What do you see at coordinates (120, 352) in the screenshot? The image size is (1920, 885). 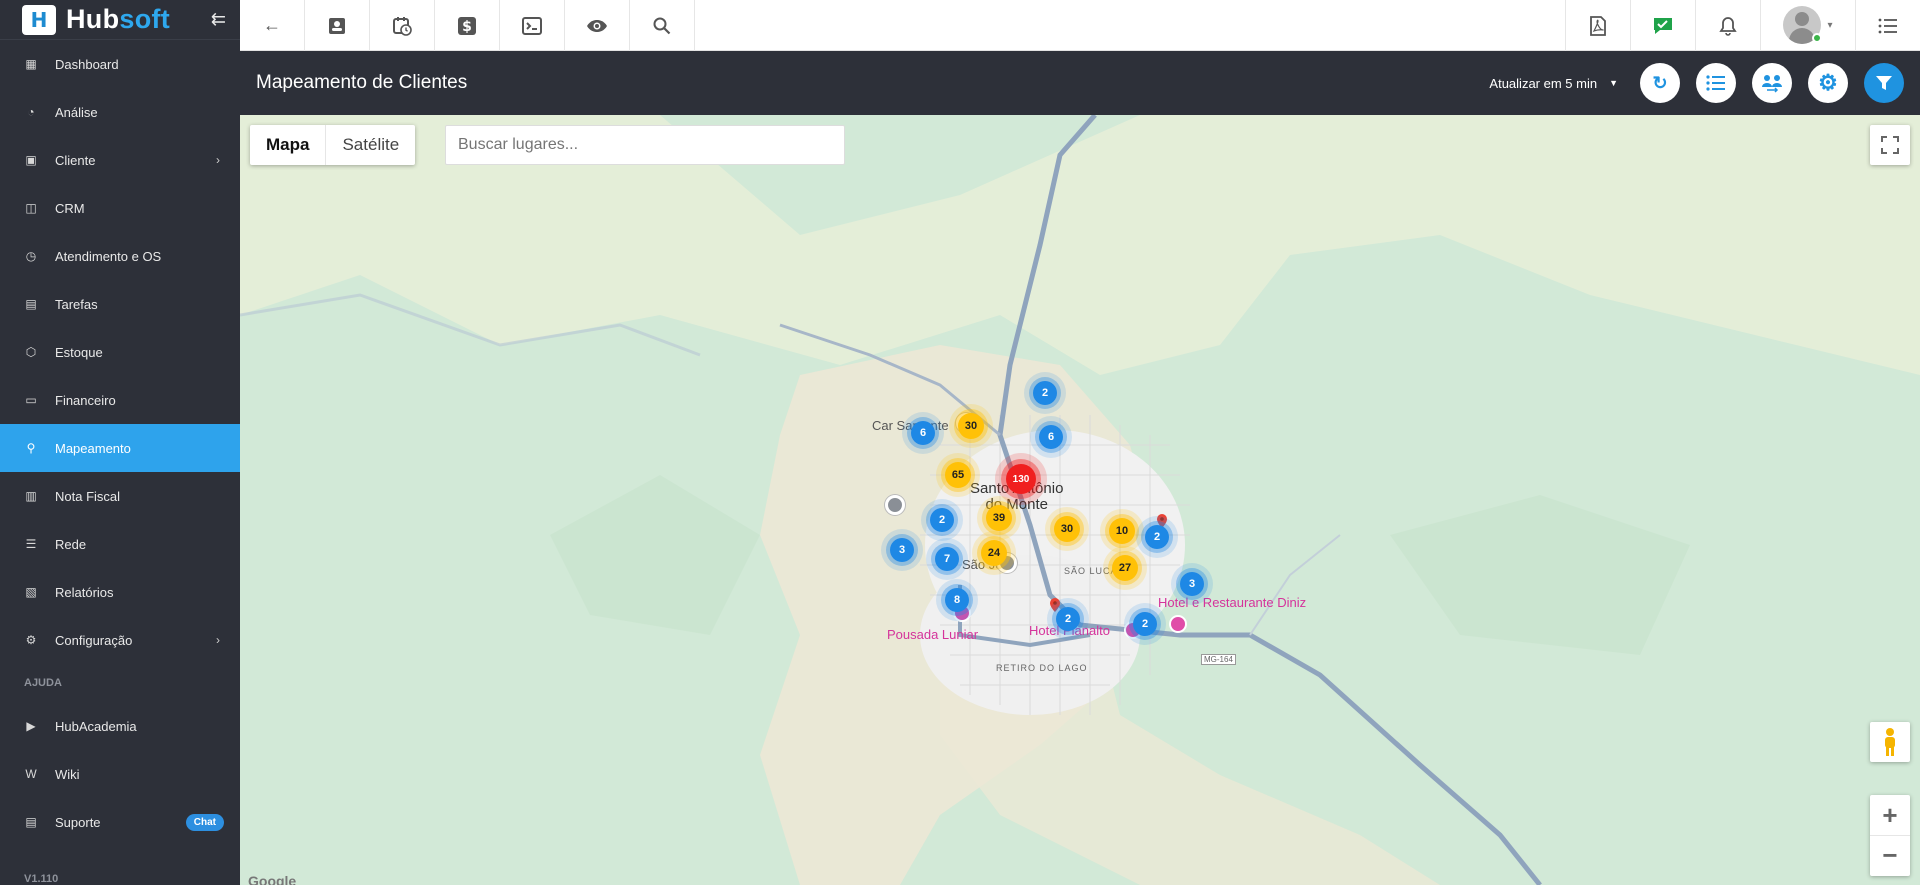 I see `sidebar-item-estoque: ⬡ Estoque` at bounding box center [120, 352].